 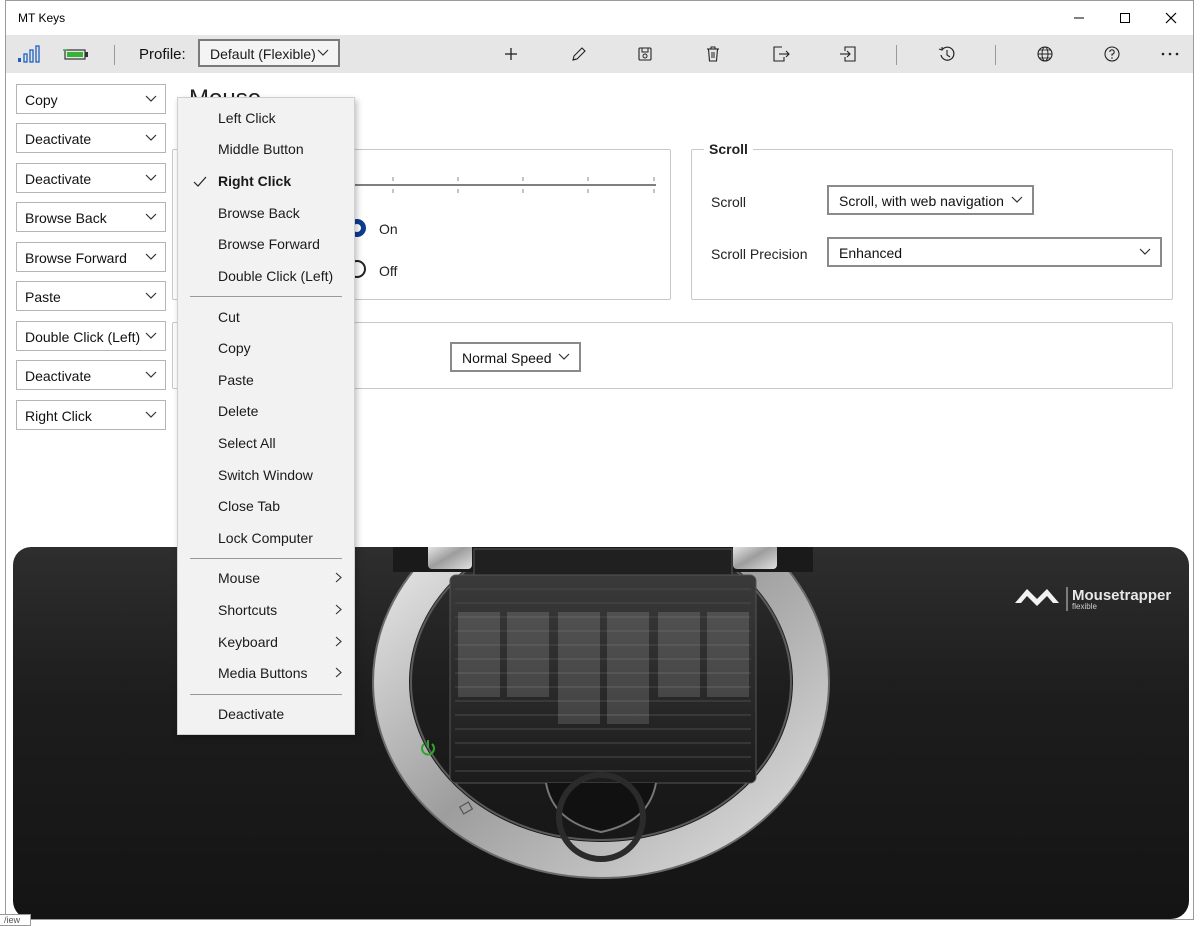 I want to click on add-icon, so click(x=511, y=54).